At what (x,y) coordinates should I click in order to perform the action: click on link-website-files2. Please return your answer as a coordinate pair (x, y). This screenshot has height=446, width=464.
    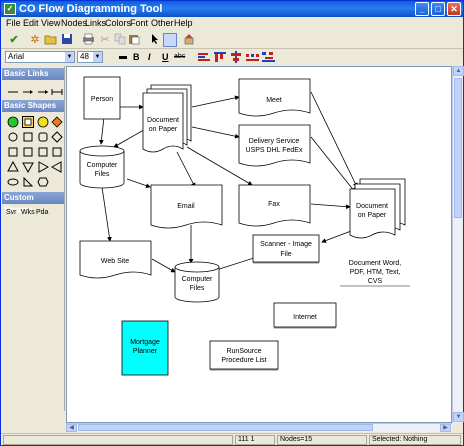
    Looking at the image, I should click on (163, 265).